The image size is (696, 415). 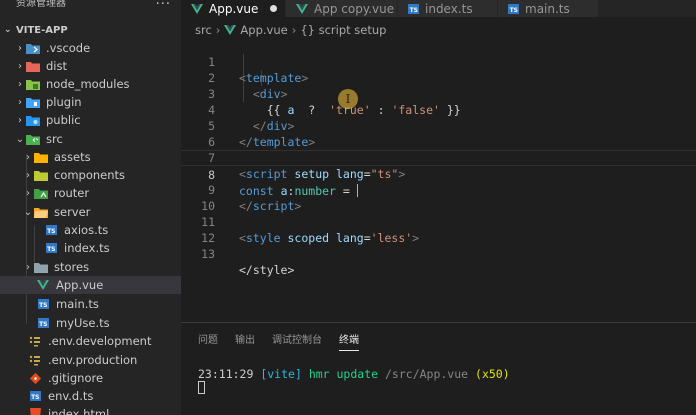 I want to click on tree-item-public: › public, so click(x=90, y=120).